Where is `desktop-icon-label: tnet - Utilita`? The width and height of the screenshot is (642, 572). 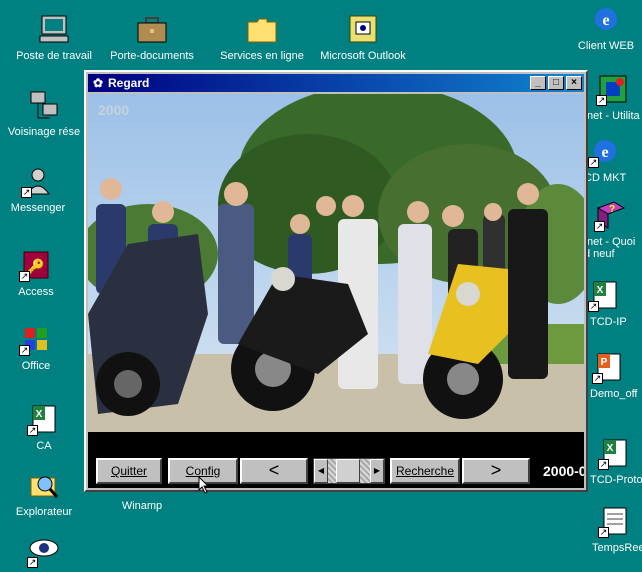 desktop-icon-label: tnet - Utilita is located at coordinates (612, 116).